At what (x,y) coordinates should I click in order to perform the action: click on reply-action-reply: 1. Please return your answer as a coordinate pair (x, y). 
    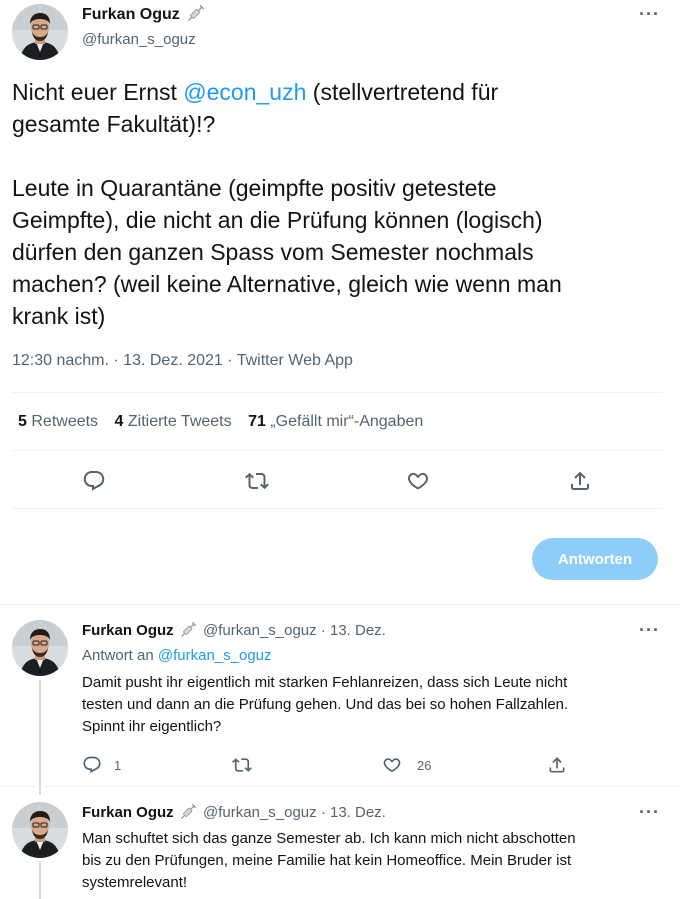
    Looking at the image, I should click on (101, 765).